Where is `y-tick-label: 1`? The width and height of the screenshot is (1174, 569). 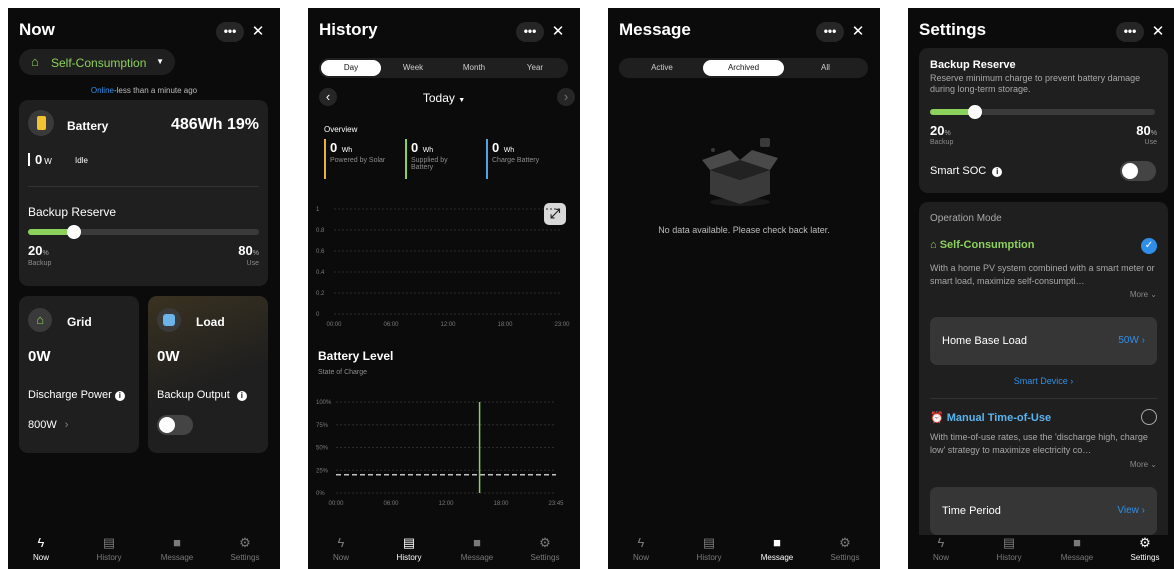
y-tick-label: 1 is located at coordinates (318, 210).